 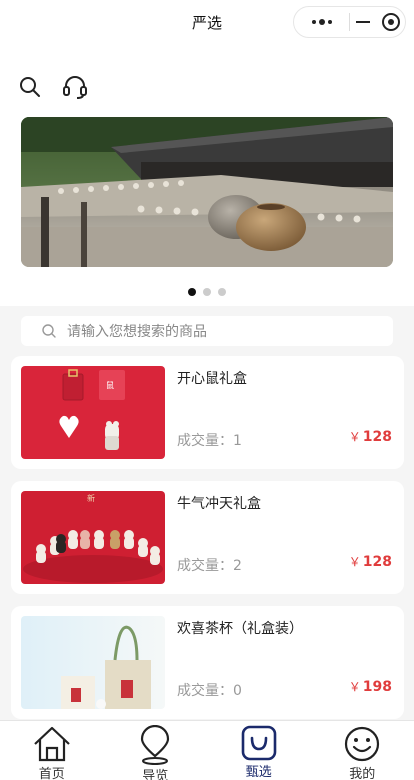 What do you see at coordinates (390, 22) in the screenshot?
I see `target-circle-icon` at bounding box center [390, 22].